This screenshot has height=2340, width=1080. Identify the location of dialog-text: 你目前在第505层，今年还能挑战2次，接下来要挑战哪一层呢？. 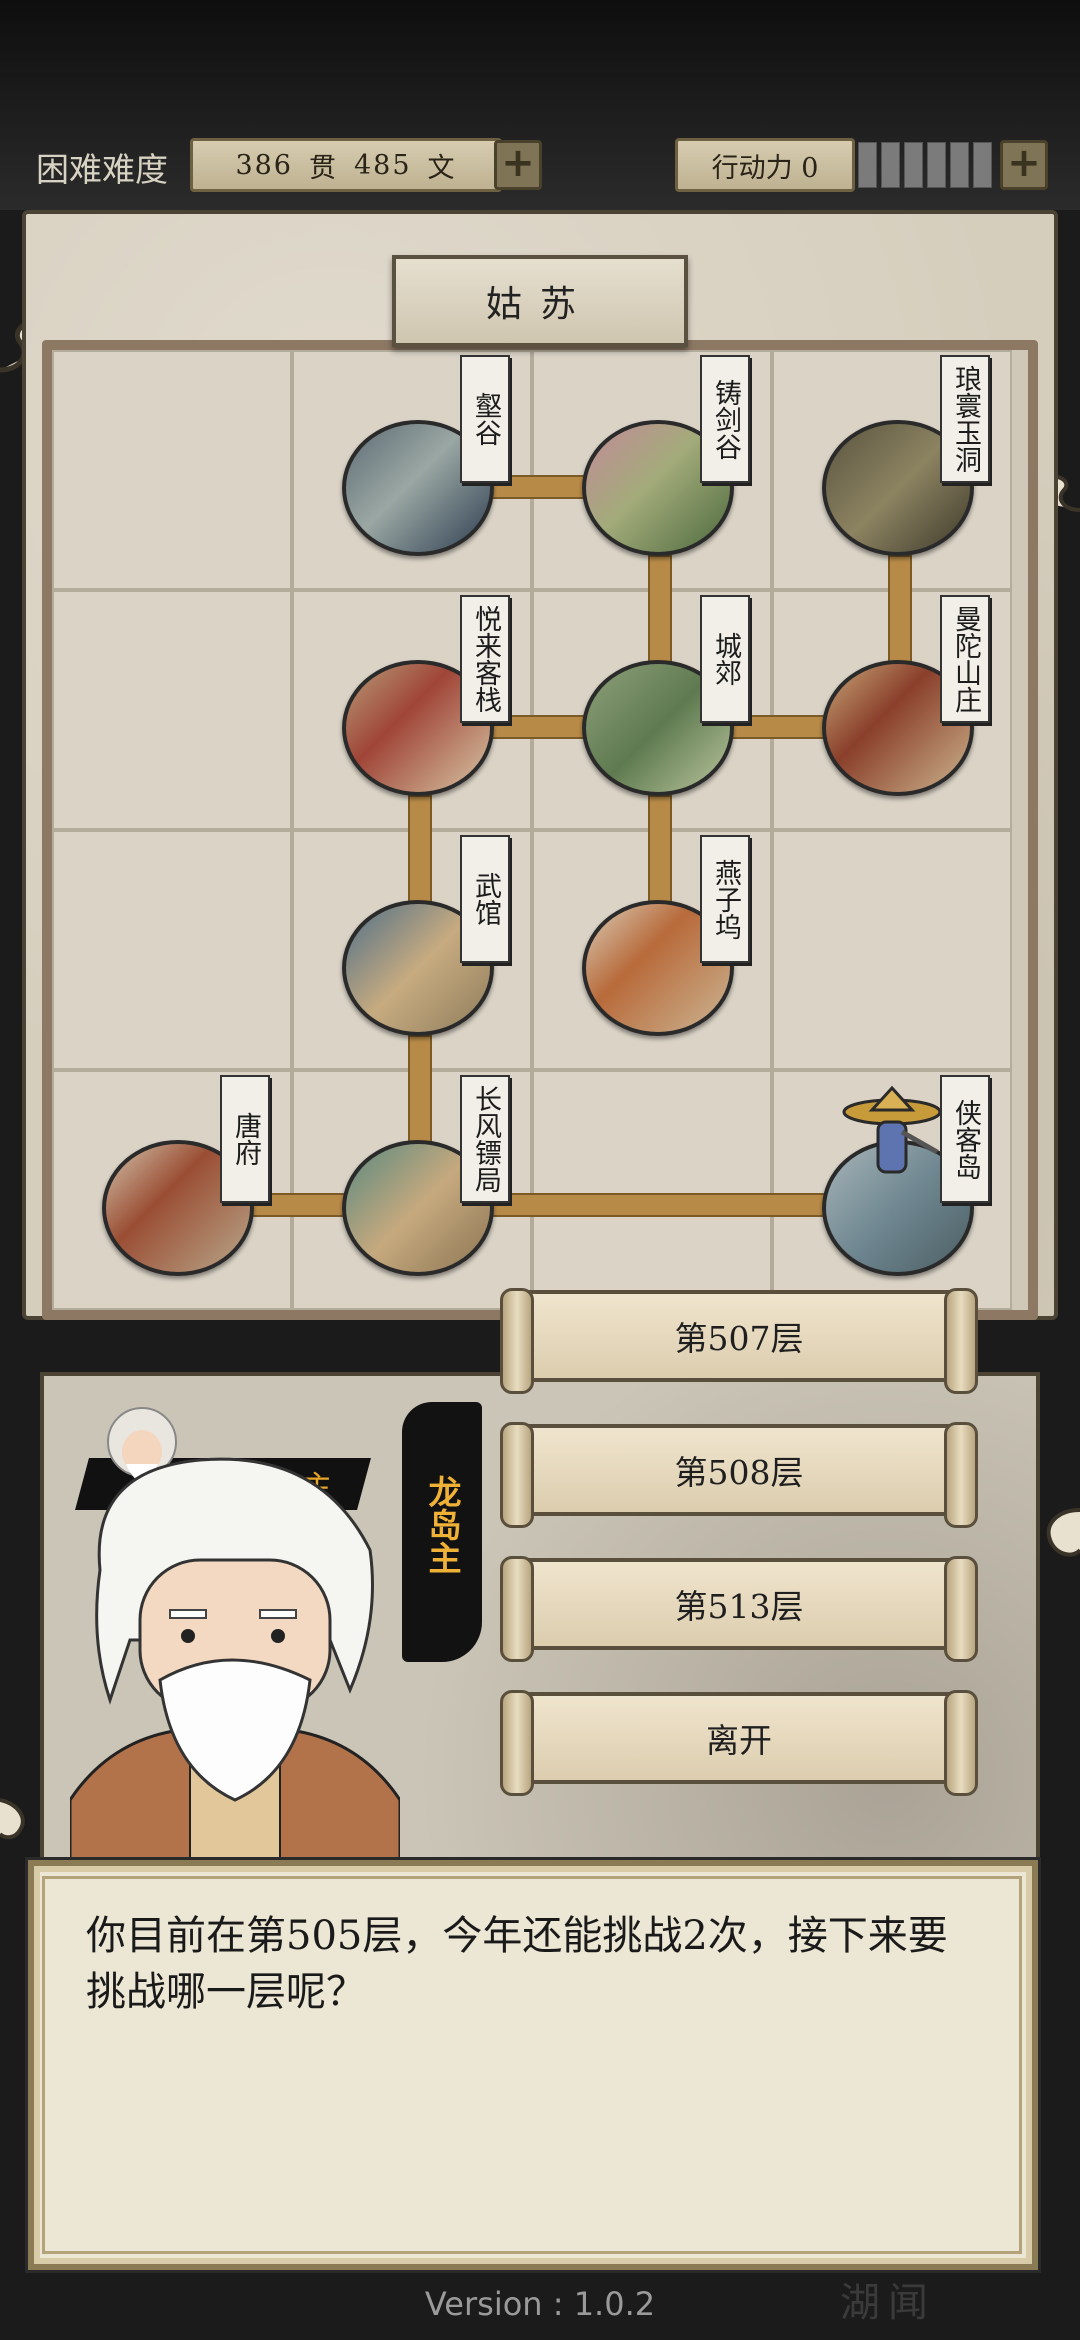
(517, 1964).